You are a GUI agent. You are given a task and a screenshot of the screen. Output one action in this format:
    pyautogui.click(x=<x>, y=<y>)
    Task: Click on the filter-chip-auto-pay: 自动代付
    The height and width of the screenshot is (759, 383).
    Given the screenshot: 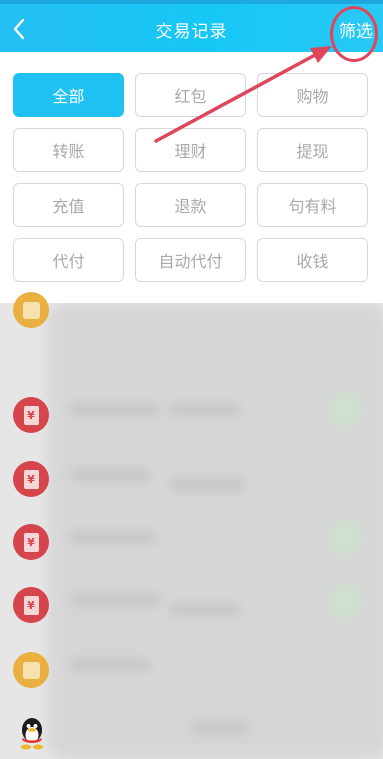 What is the action you would take?
    pyautogui.click(x=190, y=260)
    